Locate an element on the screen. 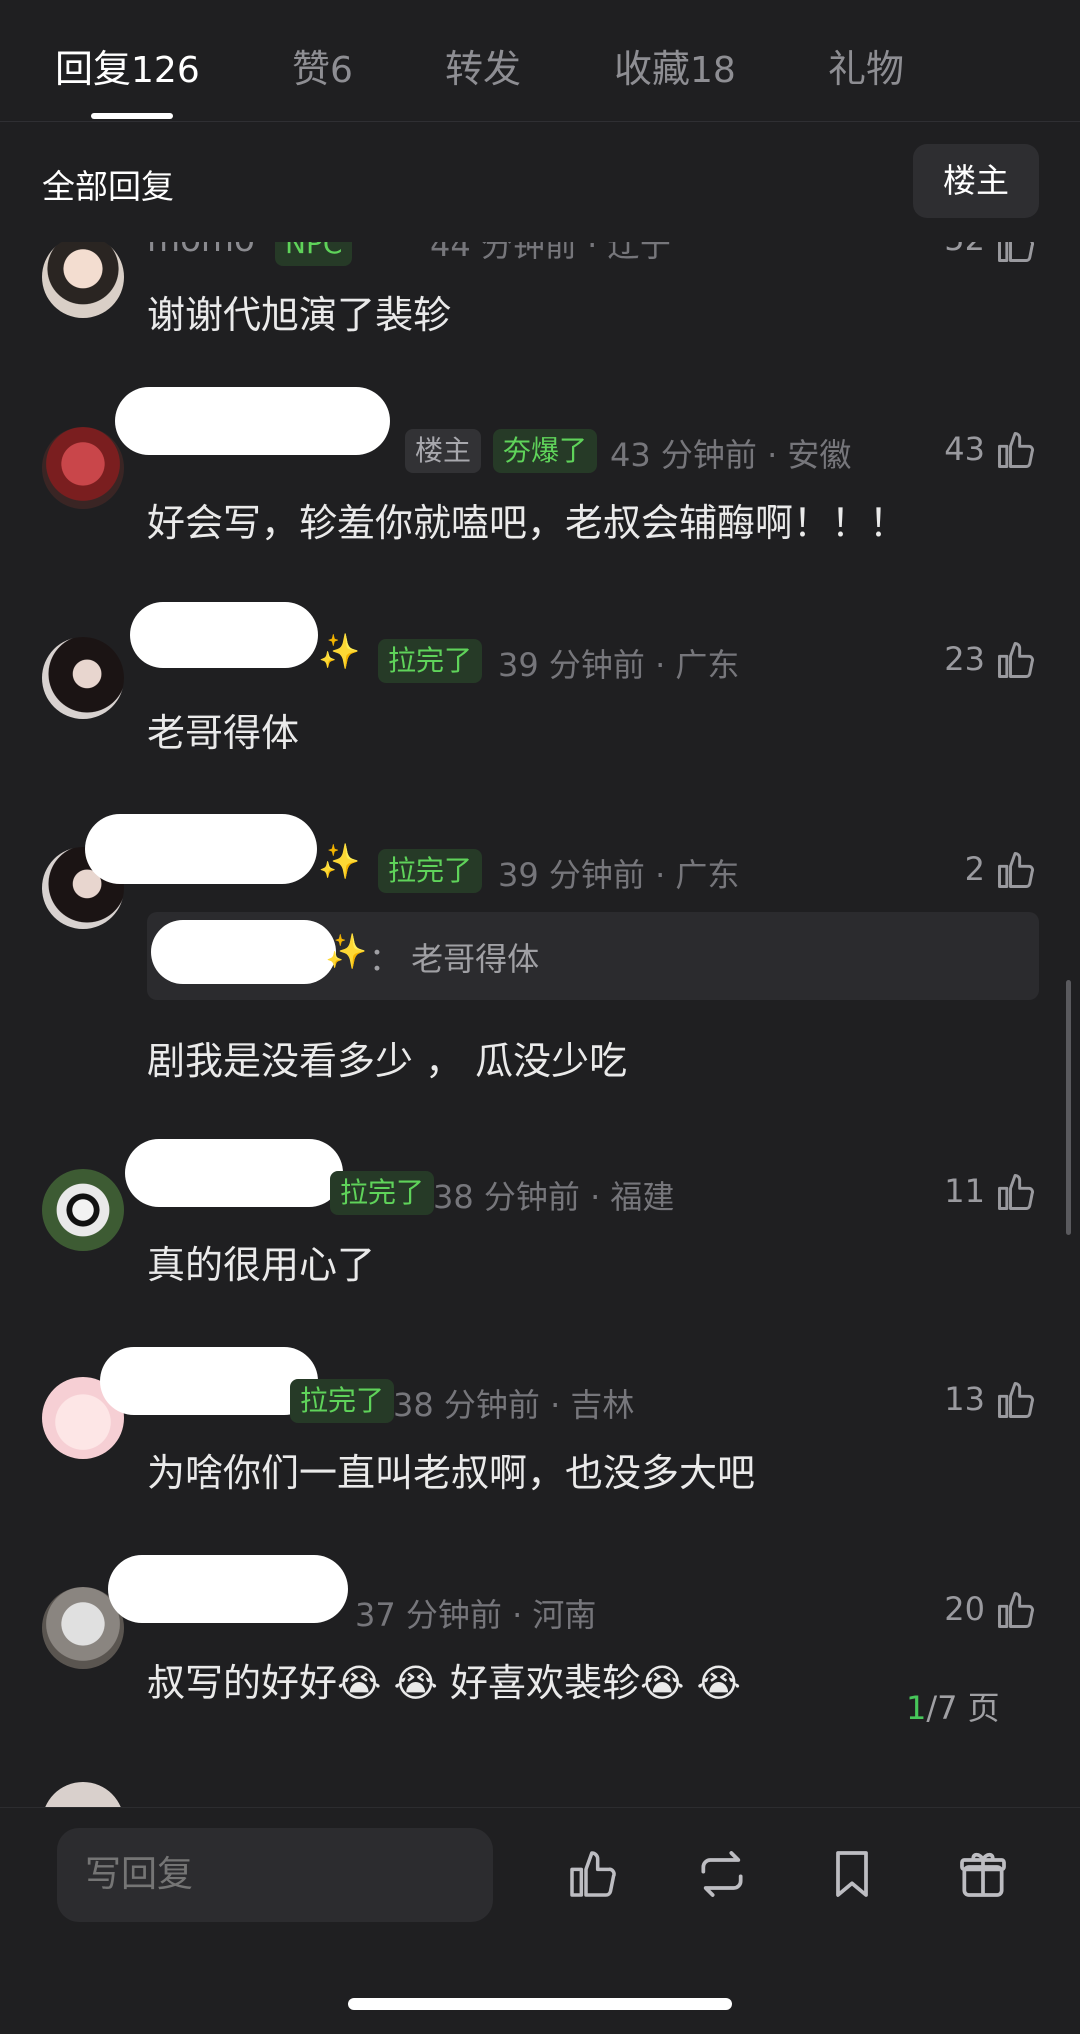 The width and height of the screenshot is (1080, 2034). like-count: 23 is located at coordinates (964, 659).